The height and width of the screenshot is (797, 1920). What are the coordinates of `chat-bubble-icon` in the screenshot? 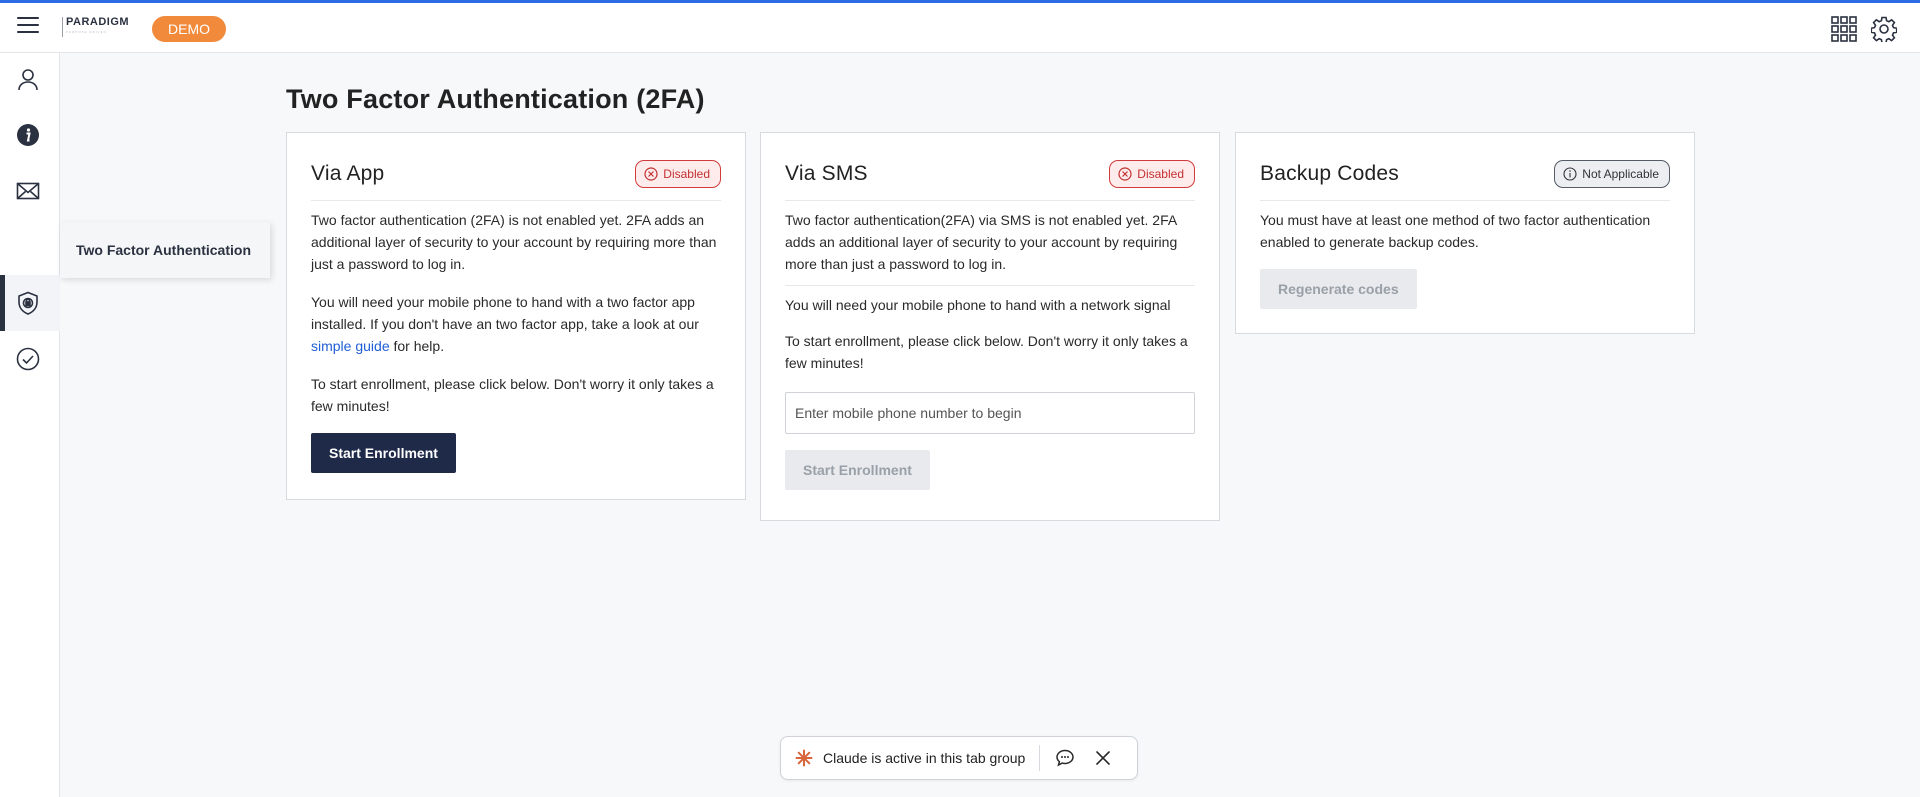 It's located at (1065, 758).